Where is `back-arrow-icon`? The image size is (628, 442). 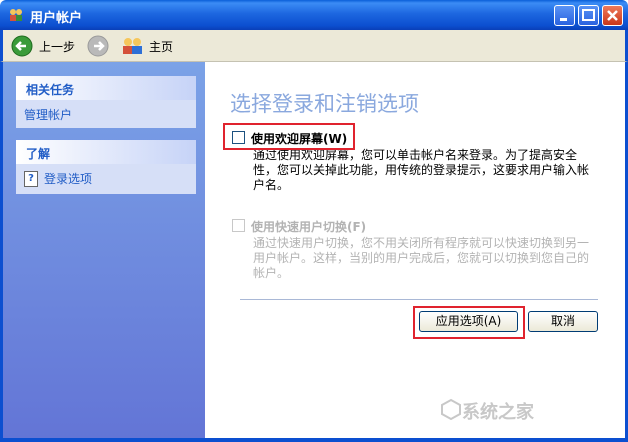 back-arrow-icon is located at coordinates (22, 46).